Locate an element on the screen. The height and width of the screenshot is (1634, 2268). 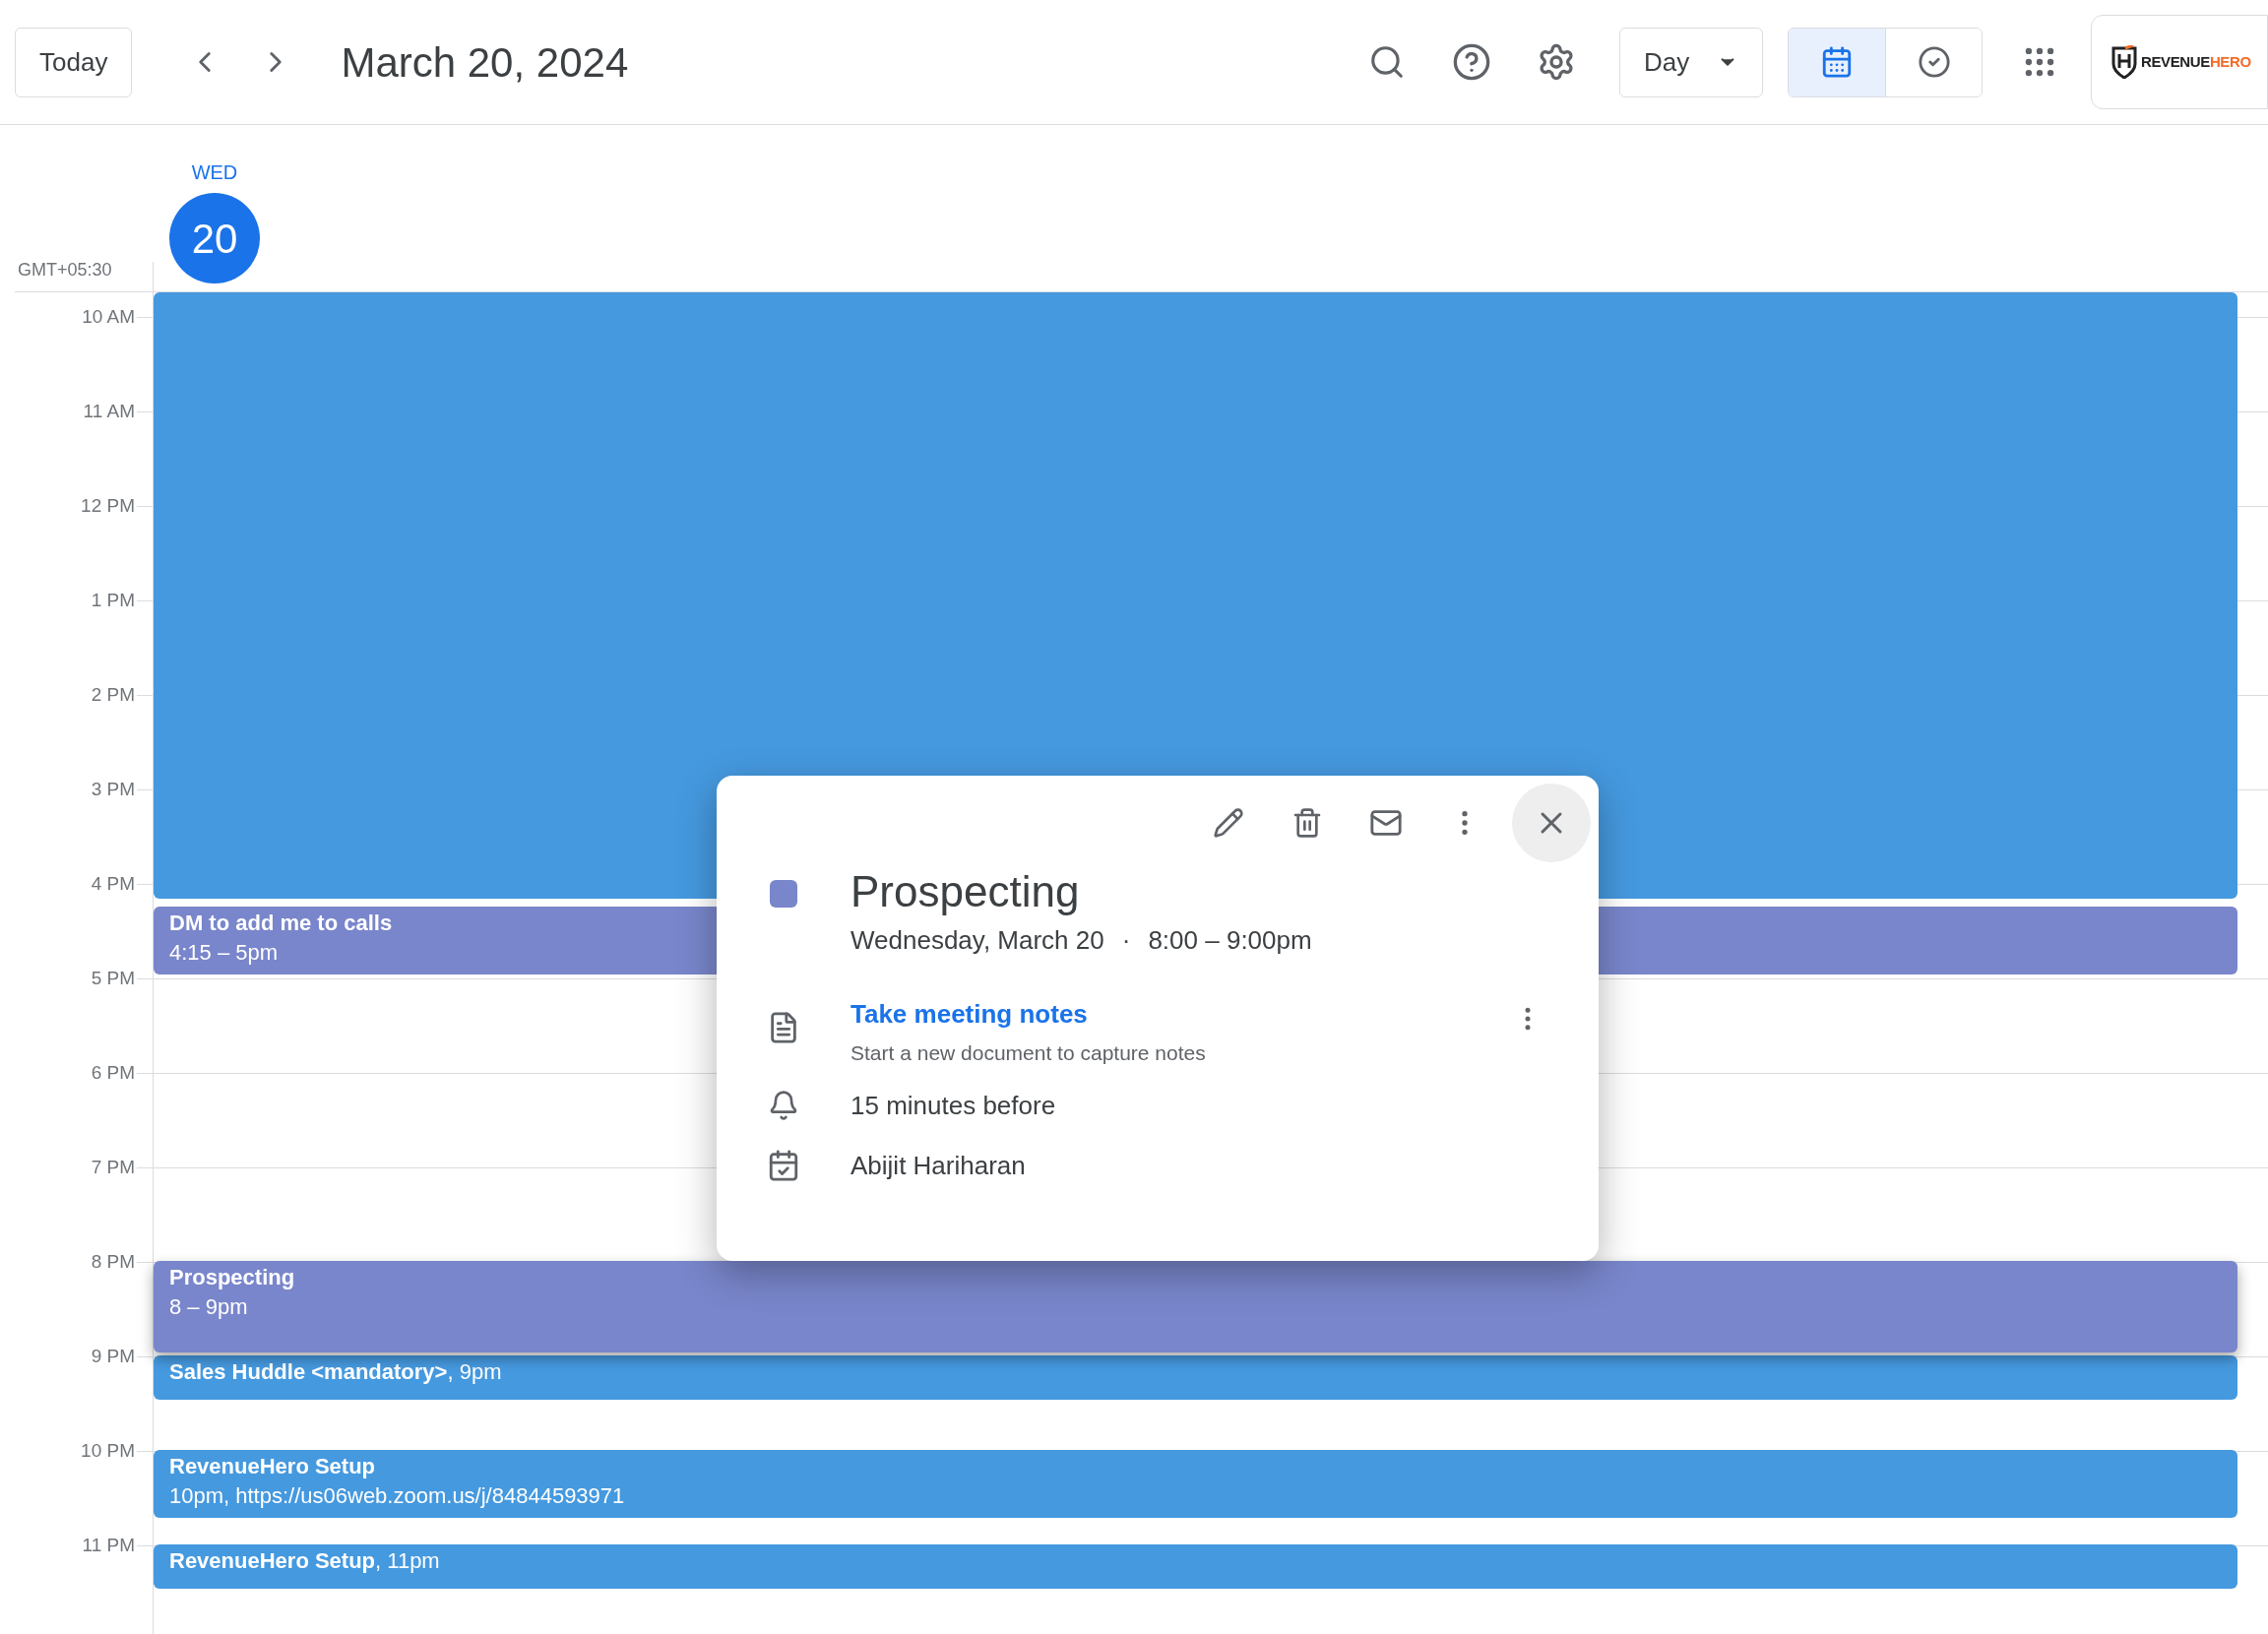
event-time: 4:15 – 5pm is located at coordinates (224, 953).